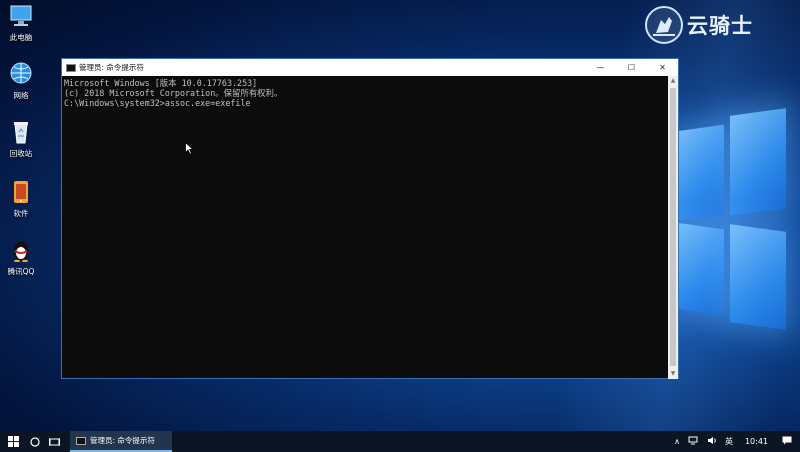 Image resolution: width=800 pixels, height=452 pixels. I want to click on search-button, so click(35, 441).